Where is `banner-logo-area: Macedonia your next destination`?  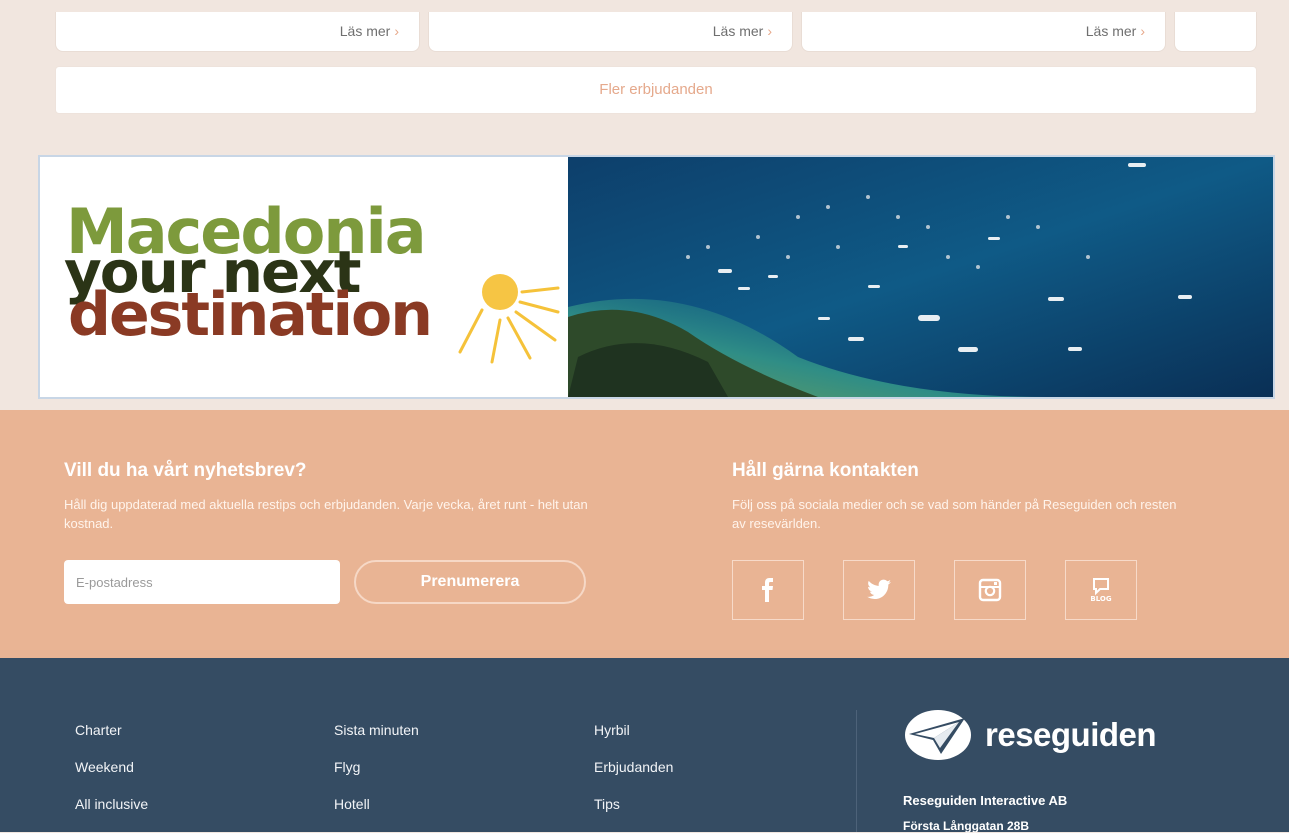
banner-logo-area: Macedonia your next destination is located at coordinates (304, 277).